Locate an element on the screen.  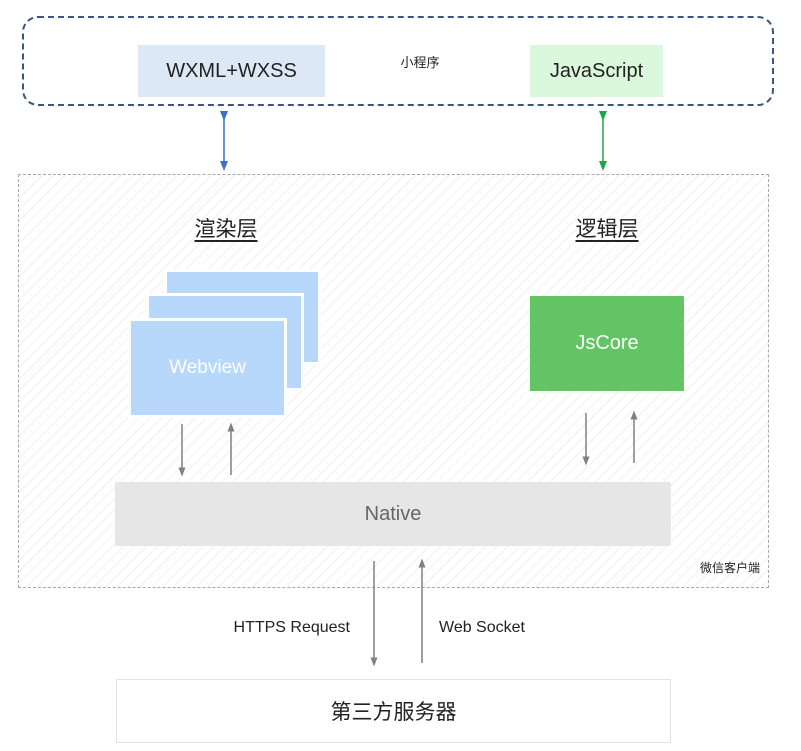
render-layer-title: 渲染层 is located at coordinates (226, 229).